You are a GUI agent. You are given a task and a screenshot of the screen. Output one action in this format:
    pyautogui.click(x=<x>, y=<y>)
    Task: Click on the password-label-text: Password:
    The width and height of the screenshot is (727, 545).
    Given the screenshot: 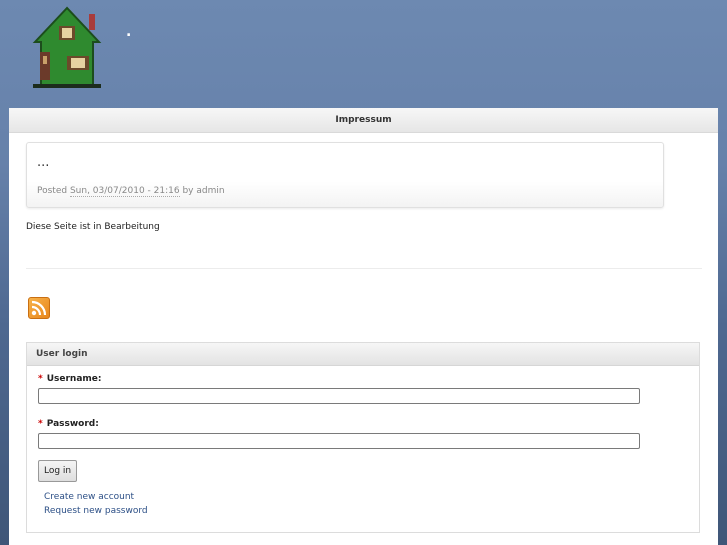 What is the action you would take?
    pyautogui.click(x=72, y=424)
    